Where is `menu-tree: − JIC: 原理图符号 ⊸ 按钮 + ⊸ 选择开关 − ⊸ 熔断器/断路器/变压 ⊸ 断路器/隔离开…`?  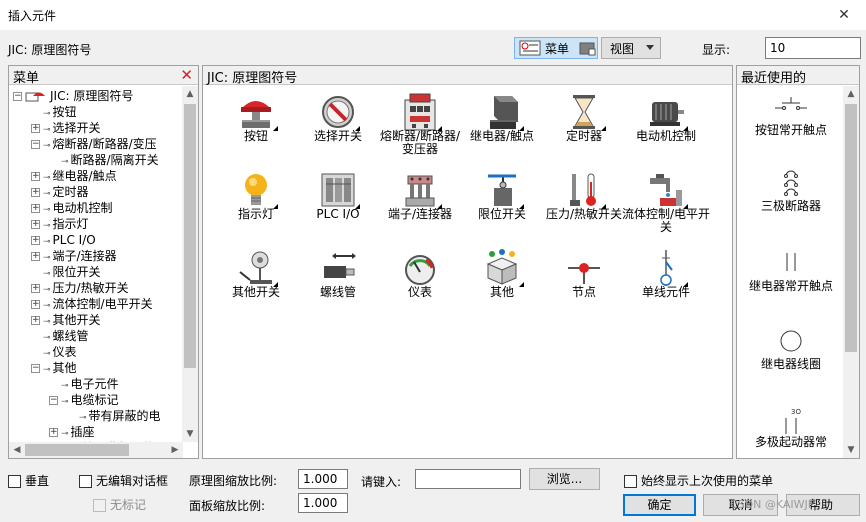 menu-tree: − JIC: 原理图符号 ⊸ 按钮 + ⊸ 选择开关 − ⊸ 熔断器/断路器/变压 ⊸ 断路器/隔离开… is located at coordinates (96, 264).